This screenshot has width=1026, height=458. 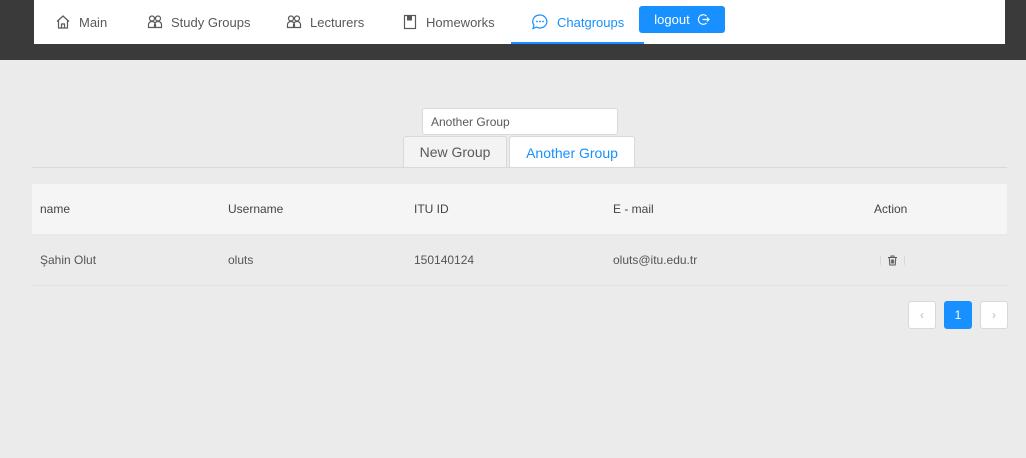 I want to click on column-header-email: E - mail, so click(x=633, y=209).